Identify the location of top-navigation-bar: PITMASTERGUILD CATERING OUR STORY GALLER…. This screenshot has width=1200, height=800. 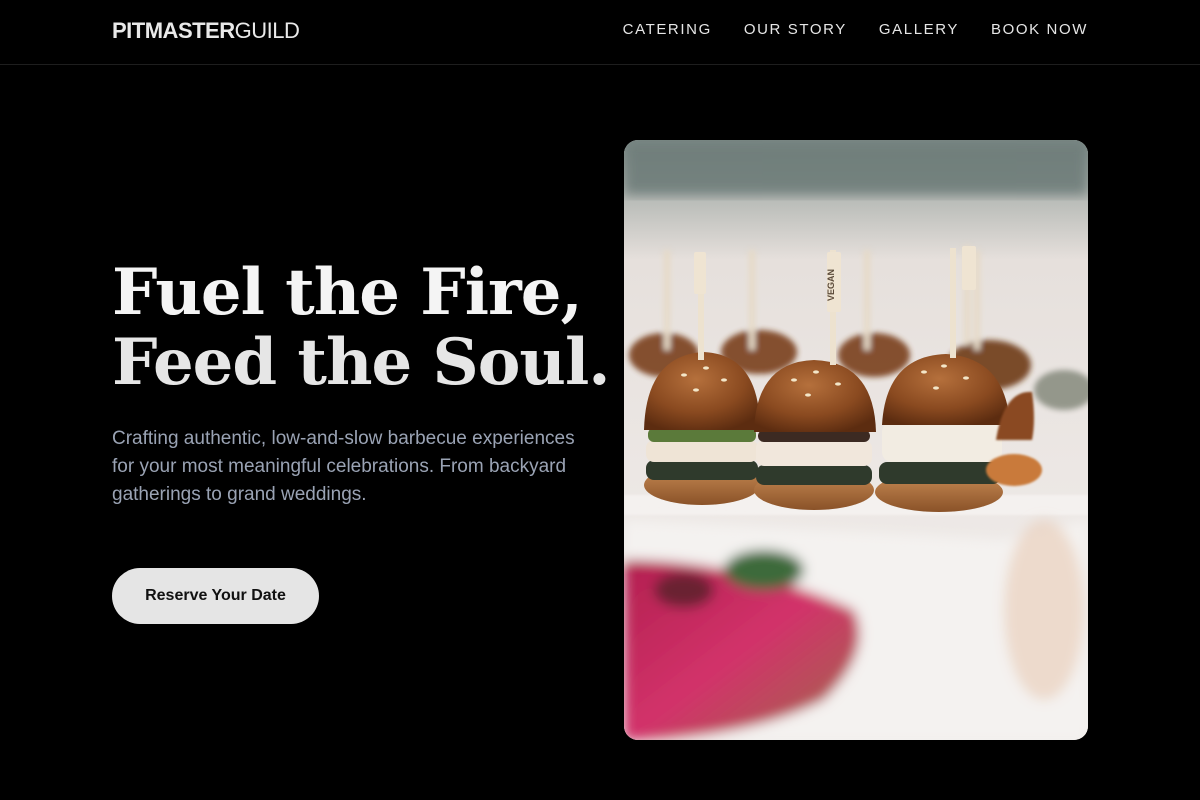
(600, 32).